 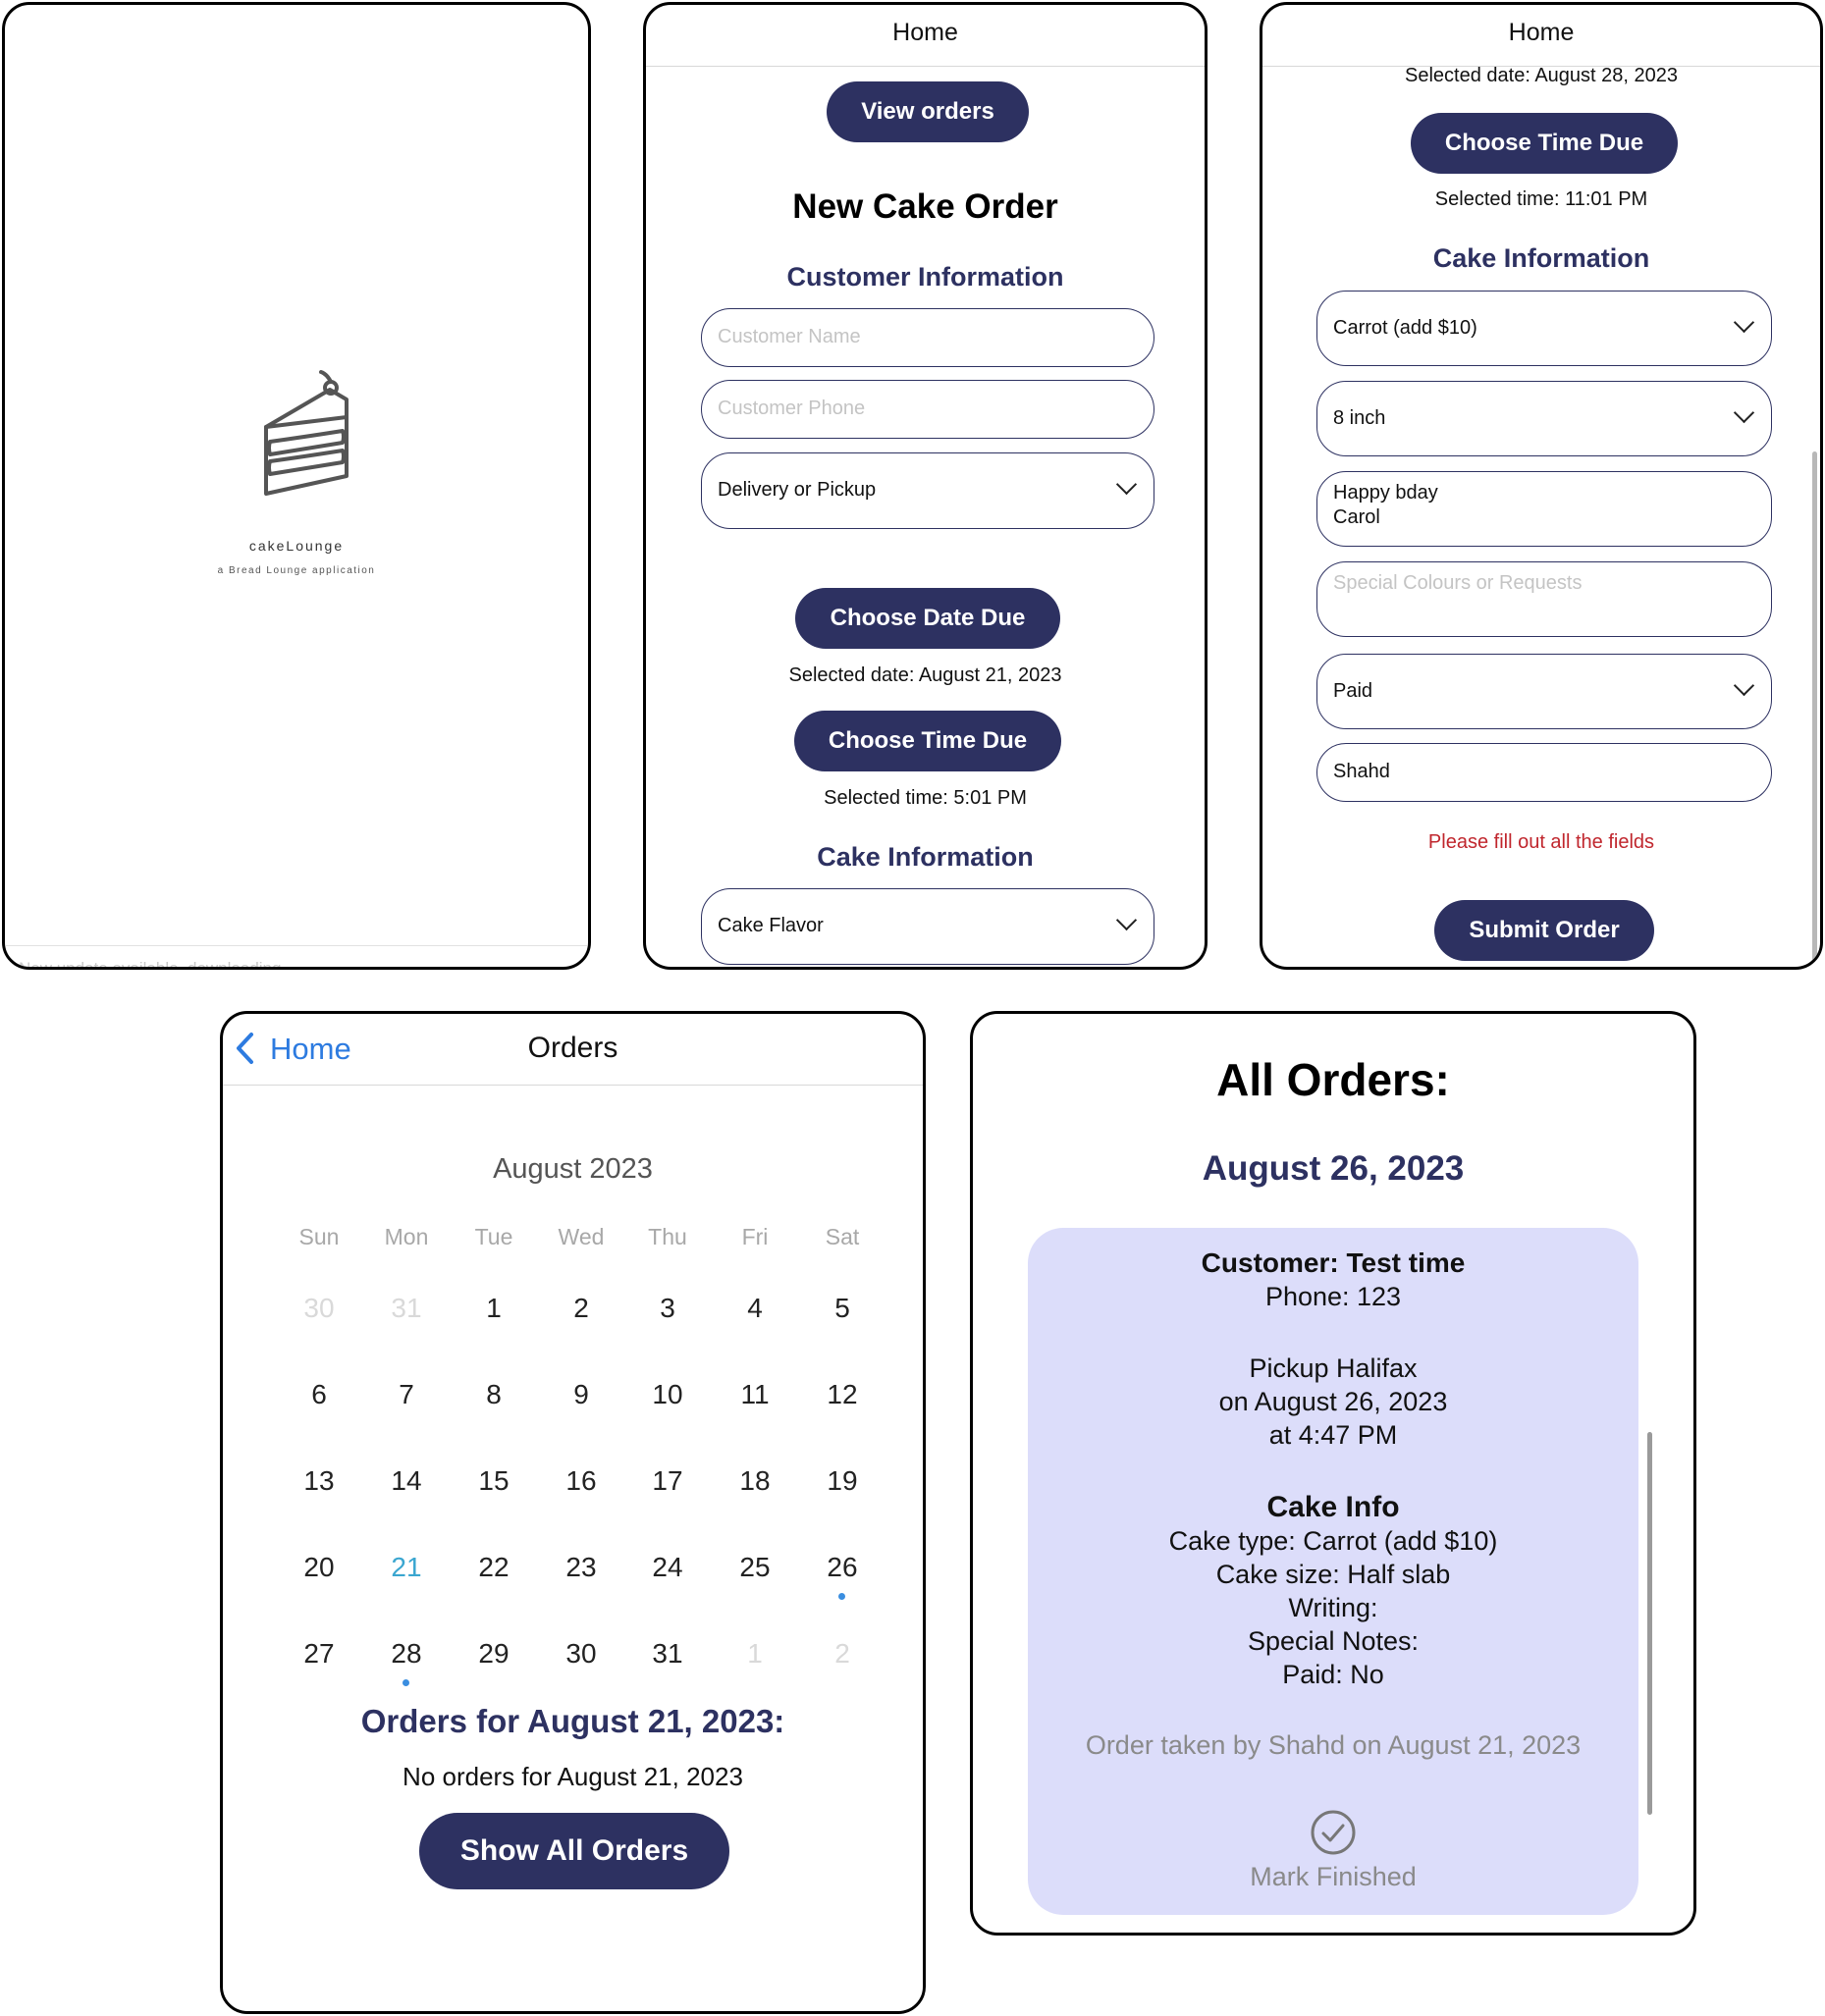 What do you see at coordinates (493, 1567) in the screenshot?
I see `calendar-day: 22` at bounding box center [493, 1567].